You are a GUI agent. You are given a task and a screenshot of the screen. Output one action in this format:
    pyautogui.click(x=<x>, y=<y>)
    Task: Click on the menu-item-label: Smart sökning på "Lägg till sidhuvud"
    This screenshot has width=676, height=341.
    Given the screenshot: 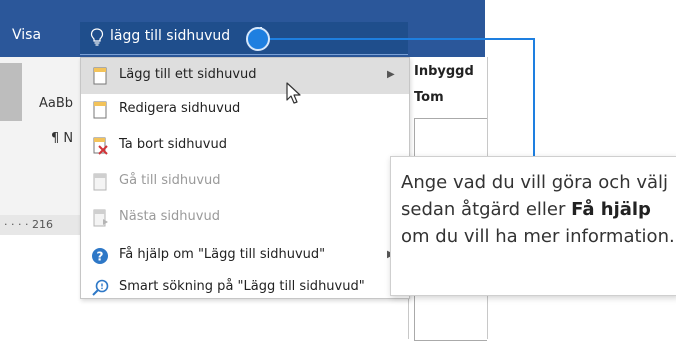 What is the action you would take?
    pyautogui.click(x=242, y=286)
    